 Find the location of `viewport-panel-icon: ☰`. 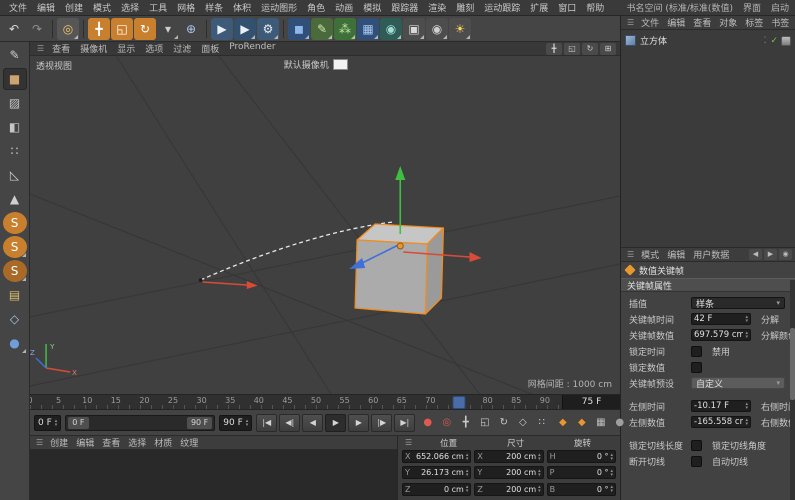

viewport-panel-icon: ☰ is located at coordinates (40, 48).